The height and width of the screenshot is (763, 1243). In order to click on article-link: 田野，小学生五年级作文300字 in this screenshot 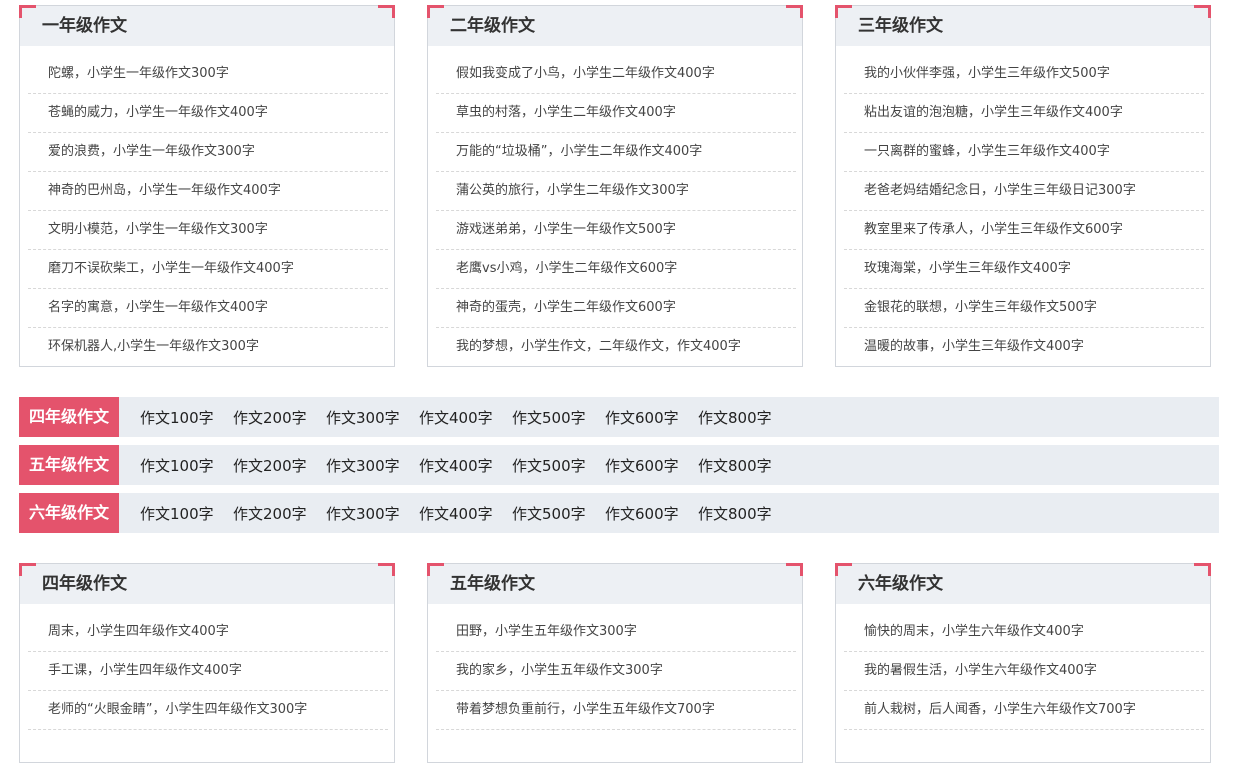, I will do `click(616, 632)`.